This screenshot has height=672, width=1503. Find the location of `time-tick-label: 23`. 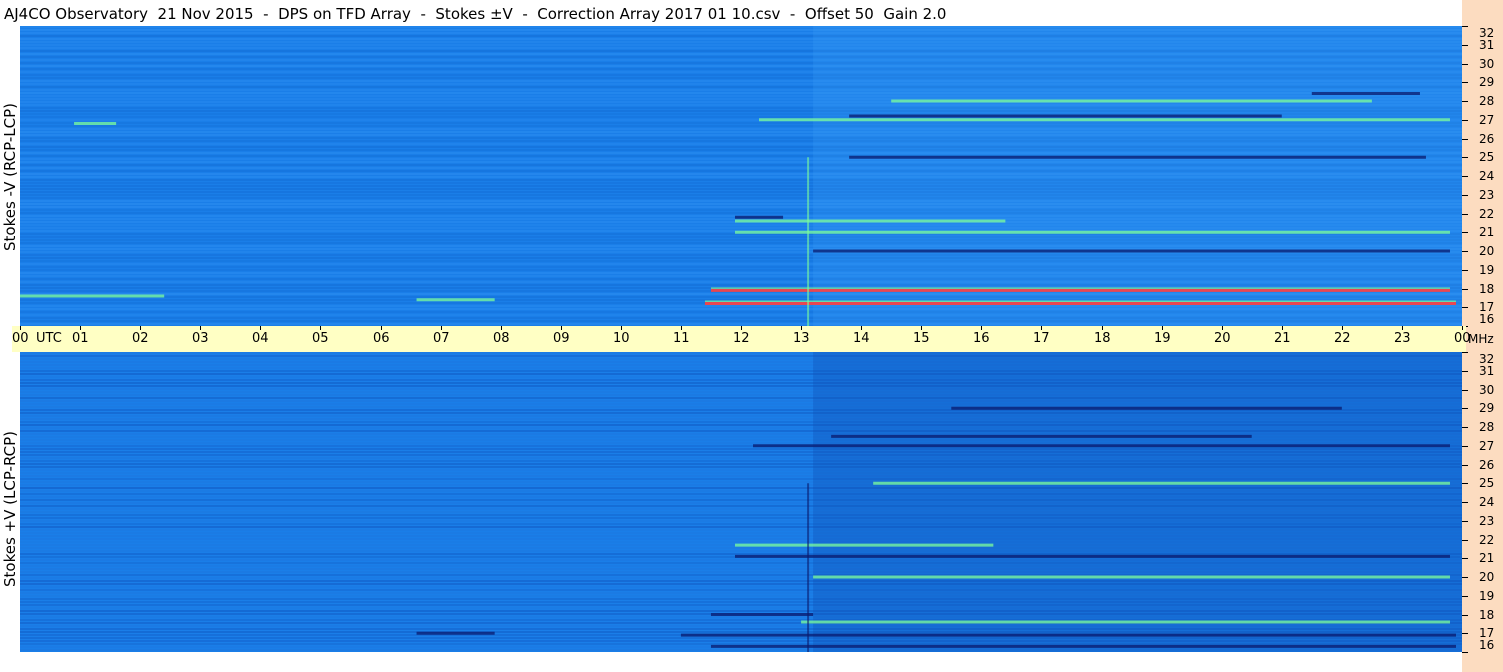

time-tick-label: 23 is located at coordinates (1402, 338).